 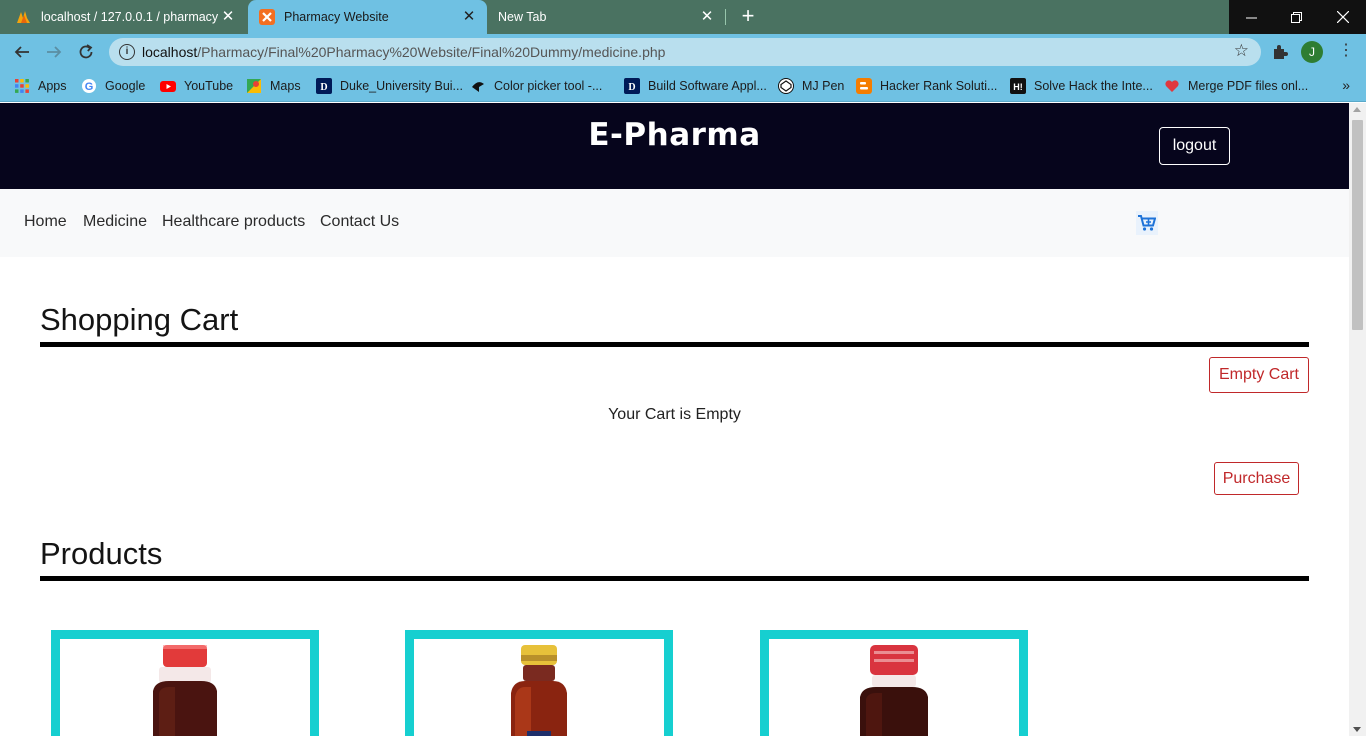 I want to click on window-controls, so click(x=1297, y=17).